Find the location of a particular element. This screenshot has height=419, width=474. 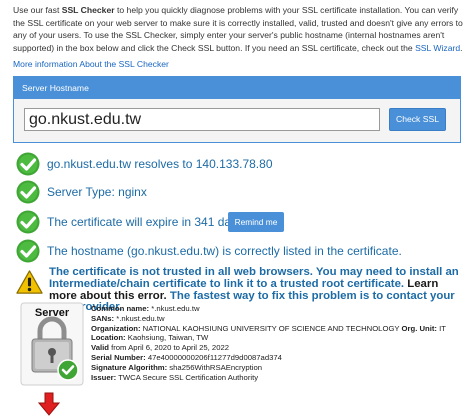

hostname-input: go.nkust.edu.tw is located at coordinates (202, 119).